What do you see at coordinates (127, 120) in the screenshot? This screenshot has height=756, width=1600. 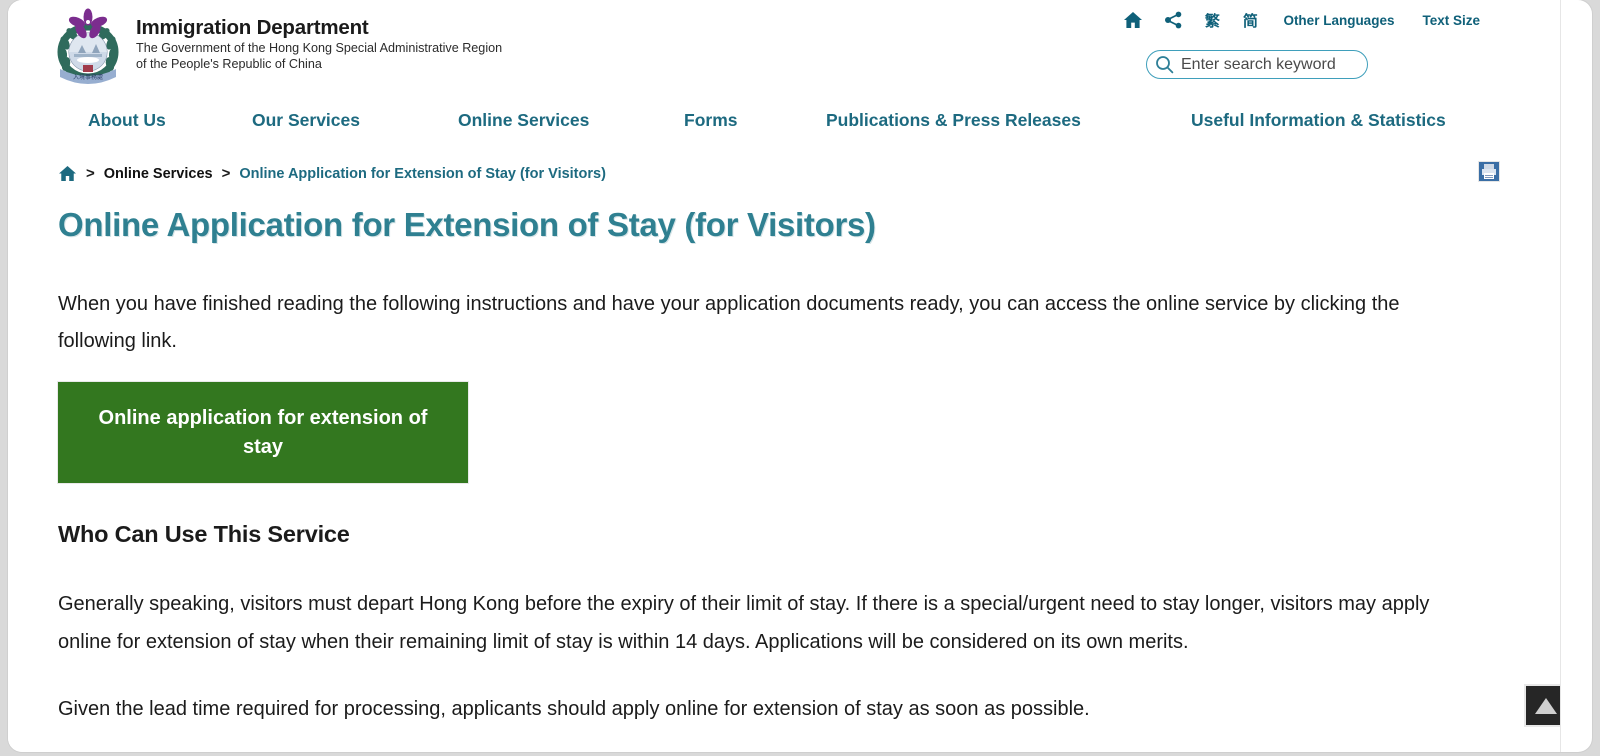 I see `nav-item-about-us: About Us` at bounding box center [127, 120].